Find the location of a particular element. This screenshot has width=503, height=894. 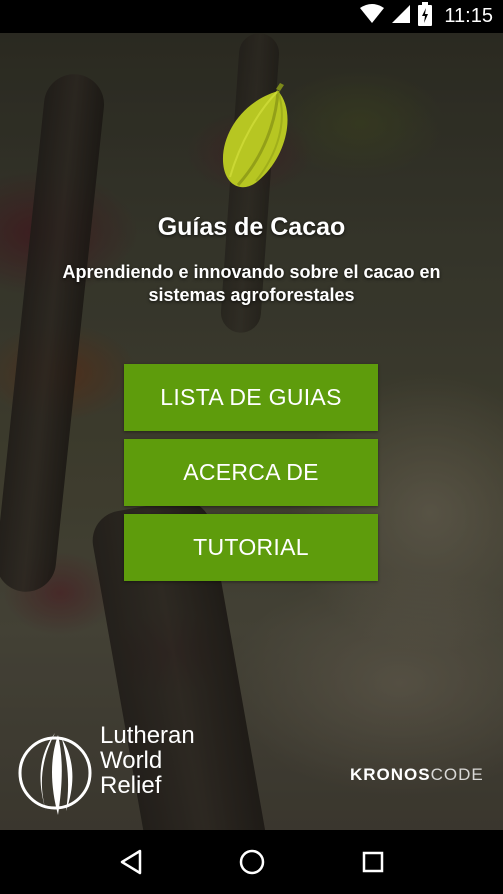

lwr-line3: Relief is located at coordinates (131, 785).